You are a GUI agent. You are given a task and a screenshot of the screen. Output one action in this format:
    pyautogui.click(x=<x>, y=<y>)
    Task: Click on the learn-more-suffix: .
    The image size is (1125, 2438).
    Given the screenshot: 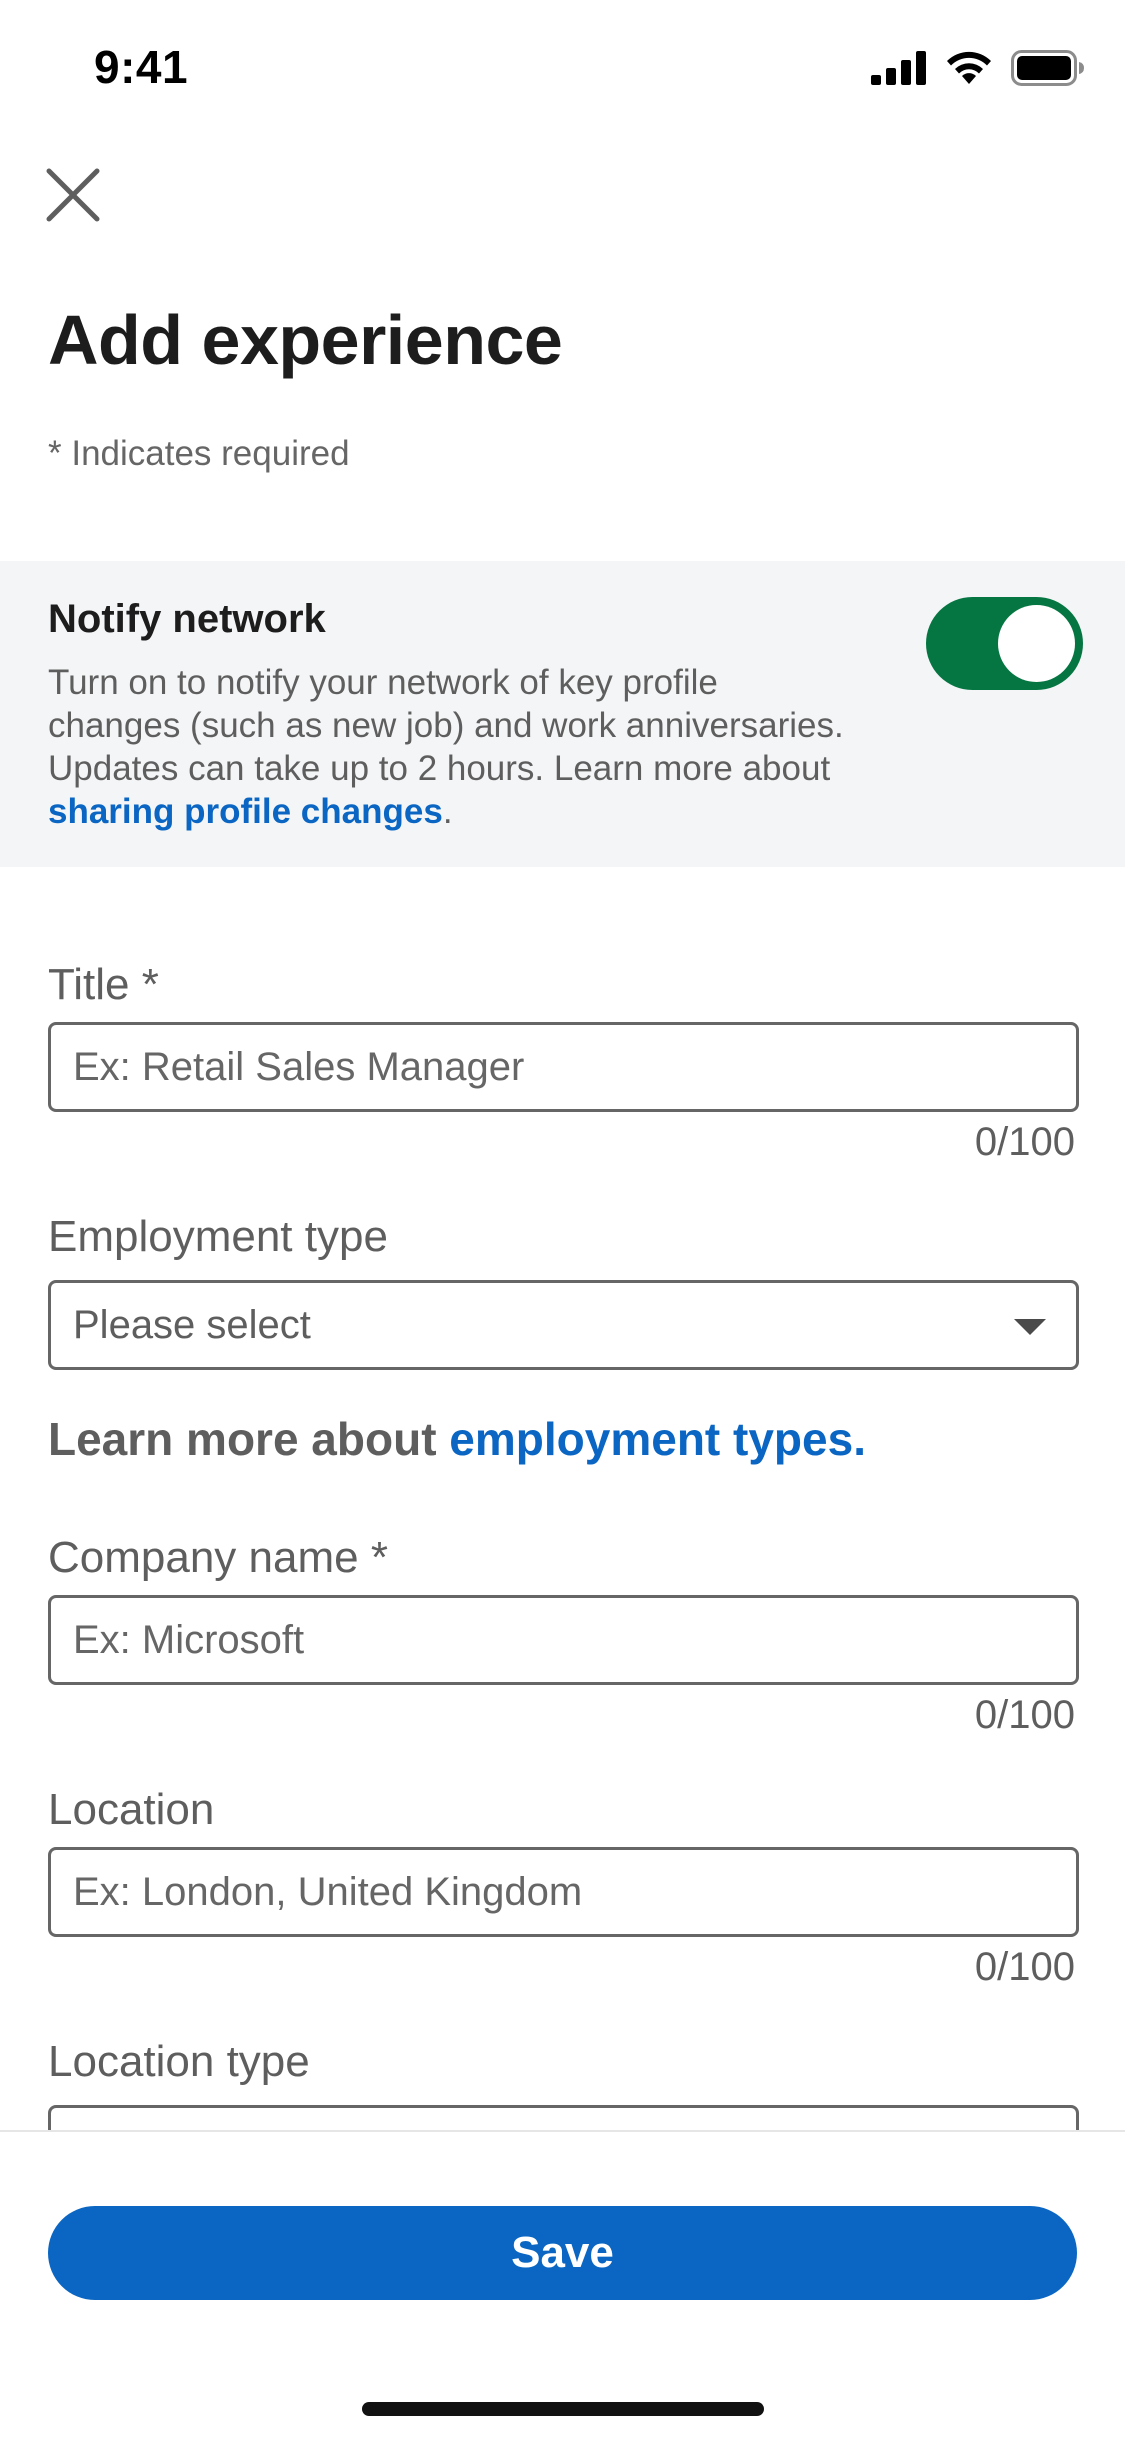 What is the action you would take?
    pyautogui.click(x=859, y=1439)
    